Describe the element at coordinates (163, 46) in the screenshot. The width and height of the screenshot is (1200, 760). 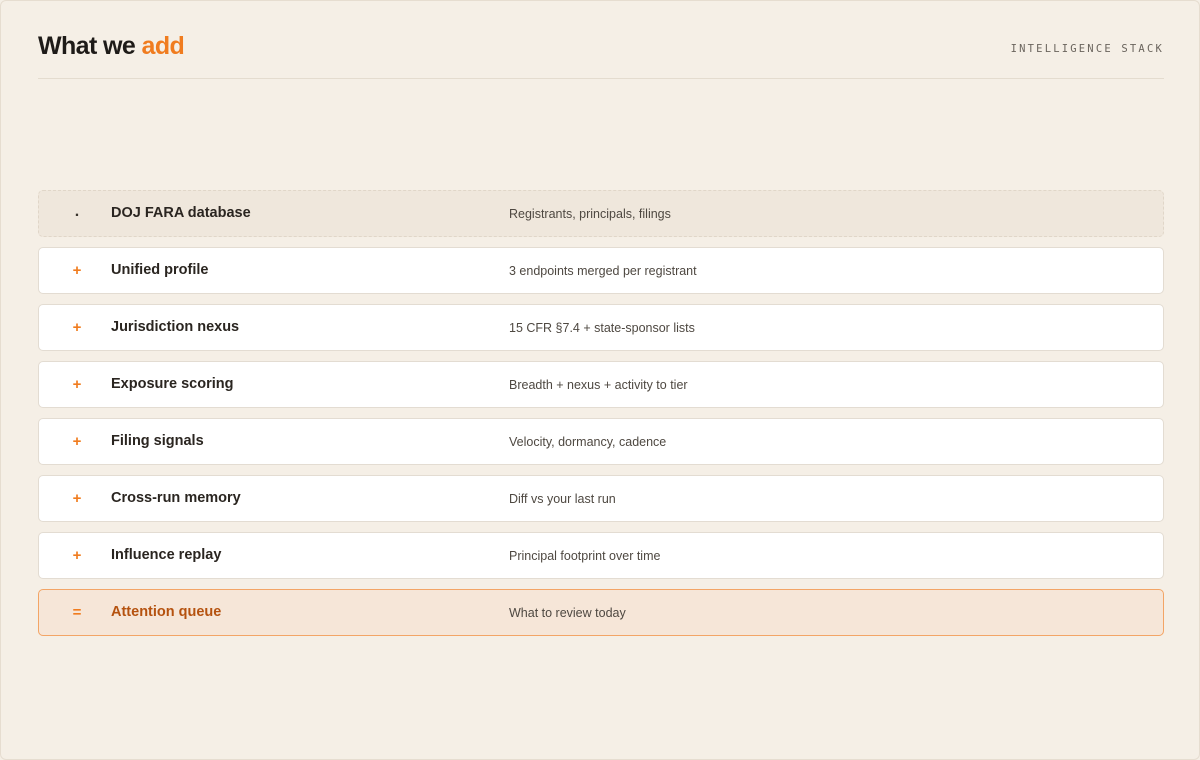
I see `title-accent: add` at that location.